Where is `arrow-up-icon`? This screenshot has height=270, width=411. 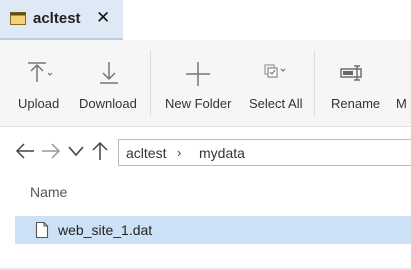
arrow-up-icon is located at coordinates (100, 151).